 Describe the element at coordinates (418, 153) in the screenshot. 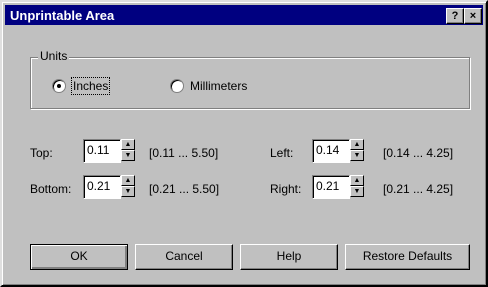

I see `left-range: [0.14 ... 4.25]` at that location.